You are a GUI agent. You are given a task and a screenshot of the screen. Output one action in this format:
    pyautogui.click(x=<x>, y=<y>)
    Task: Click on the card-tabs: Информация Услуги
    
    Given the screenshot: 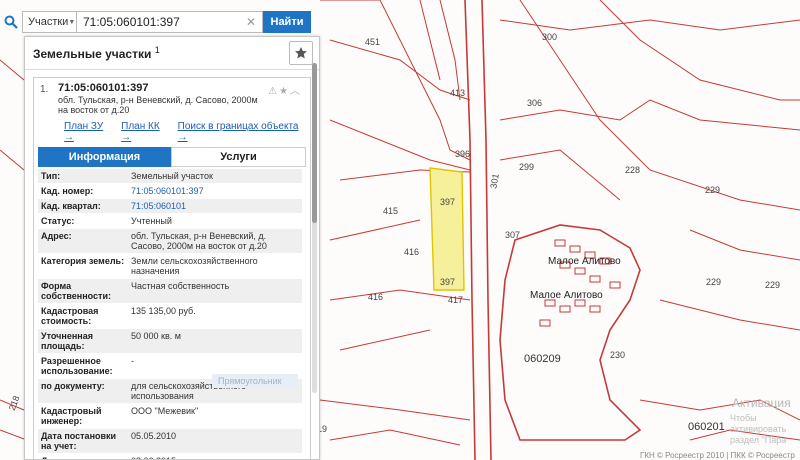 What is the action you would take?
    pyautogui.click(x=172, y=157)
    